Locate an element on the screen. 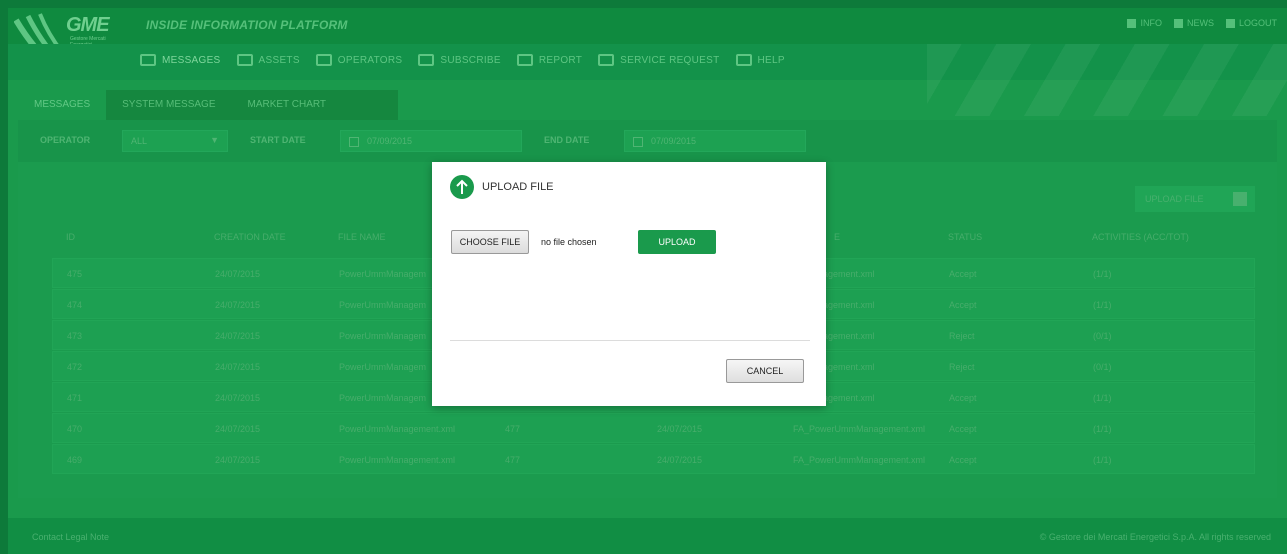 The width and height of the screenshot is (1287, 554). file-status-text: no file chosen is located at coordinates (569, 242).